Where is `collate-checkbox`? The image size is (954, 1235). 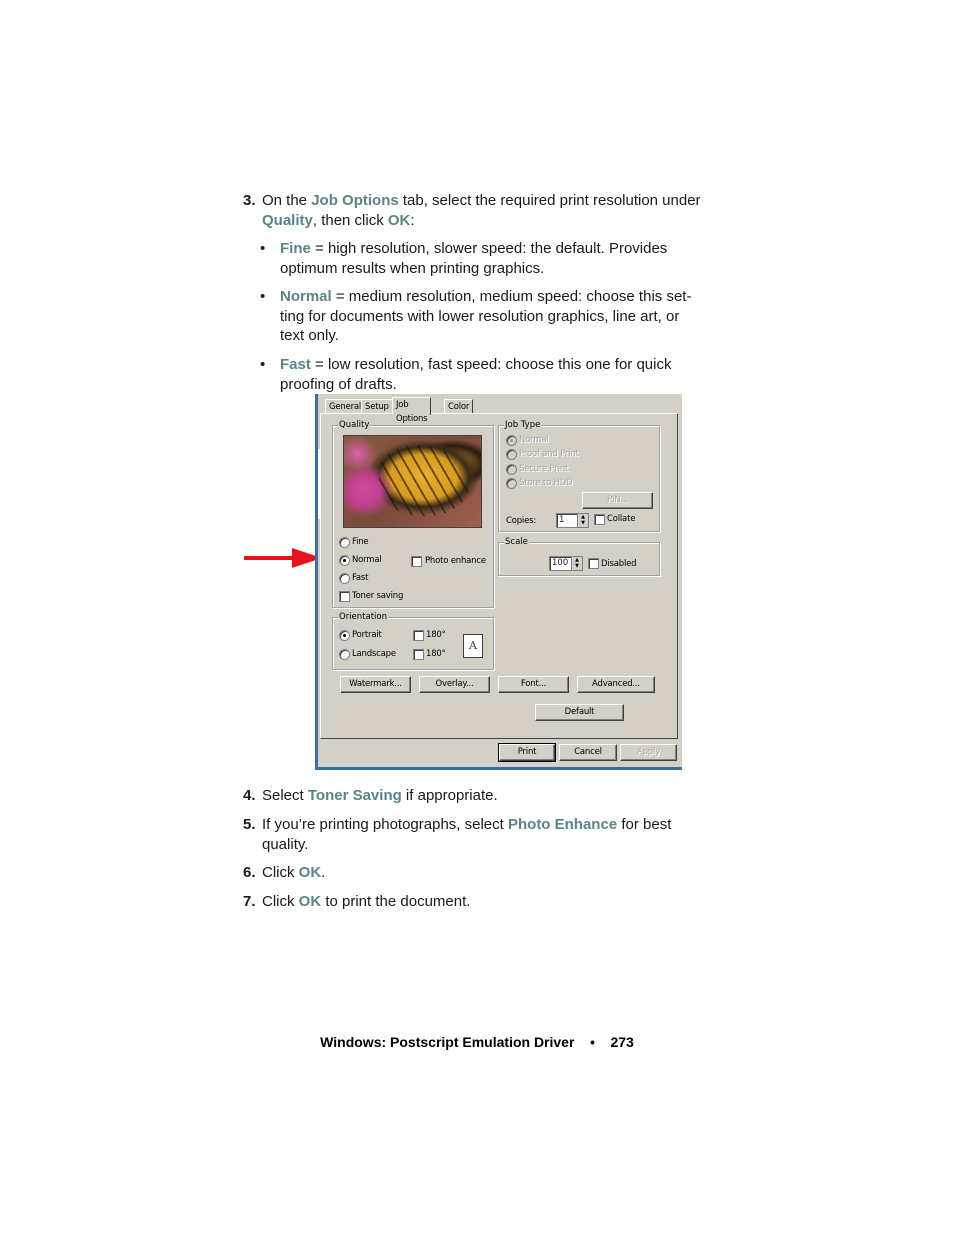 collate-checkbox is located at coordinates (599, 519).